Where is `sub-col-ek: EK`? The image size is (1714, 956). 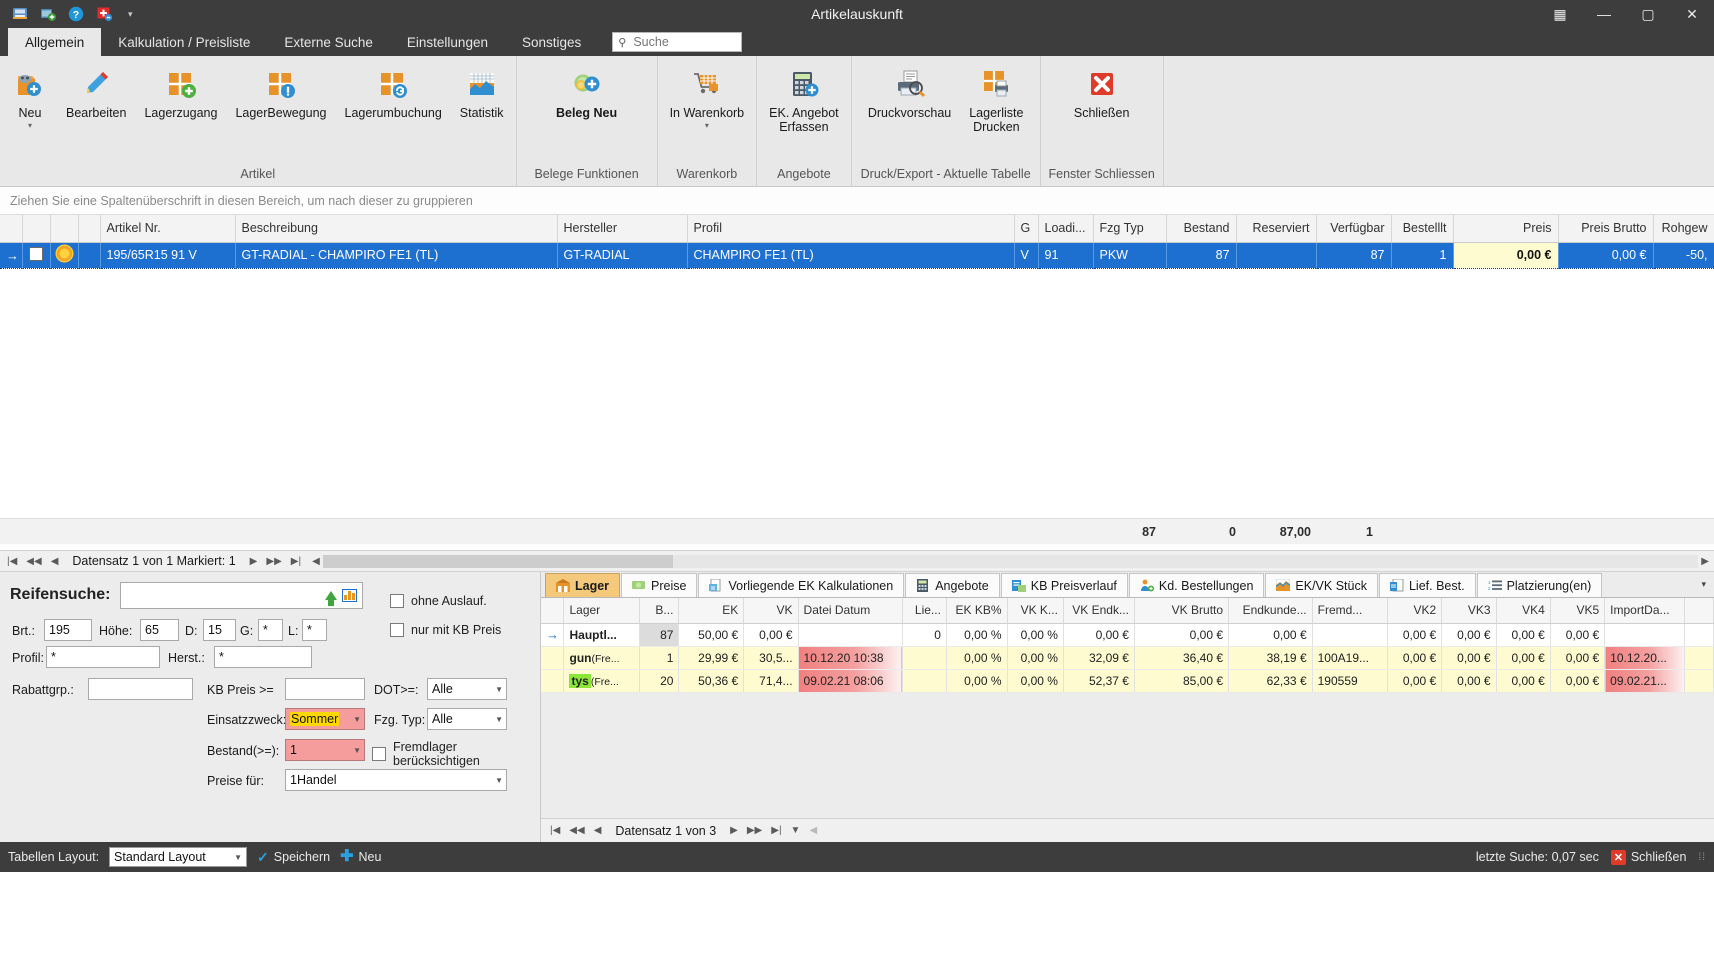
sub-col-ek: EK is located at coordinates (711, 611).